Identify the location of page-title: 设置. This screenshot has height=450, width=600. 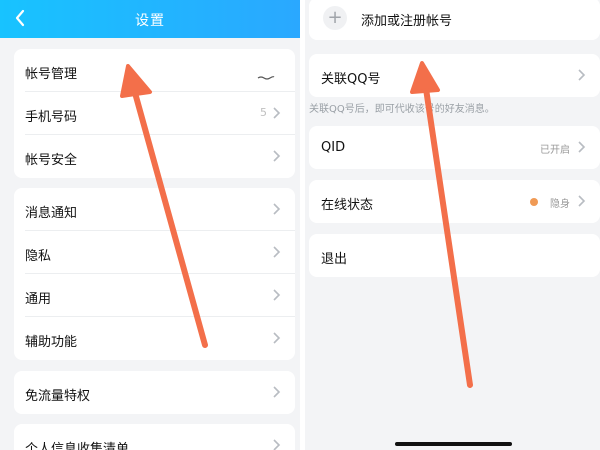
(150, 21).